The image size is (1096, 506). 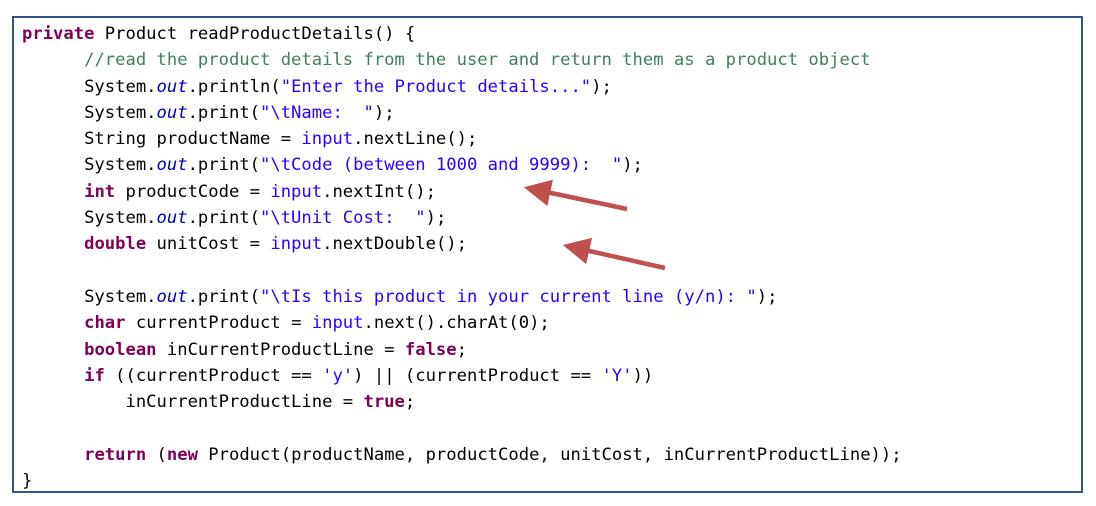 I want to click on code-line: System.out.print("\tUnit Cost: ");, so click(x=462, y=218).